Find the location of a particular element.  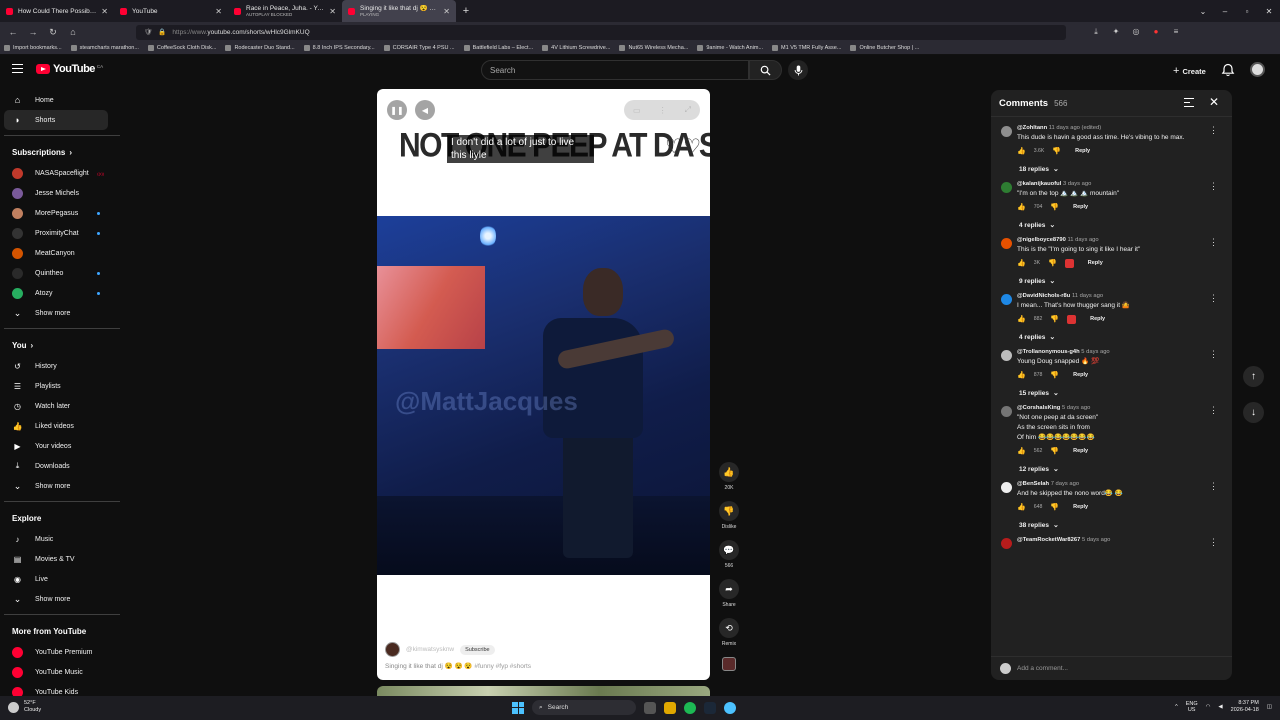

remix-button: ⟲ Remix is located at coordinates (729, 637).